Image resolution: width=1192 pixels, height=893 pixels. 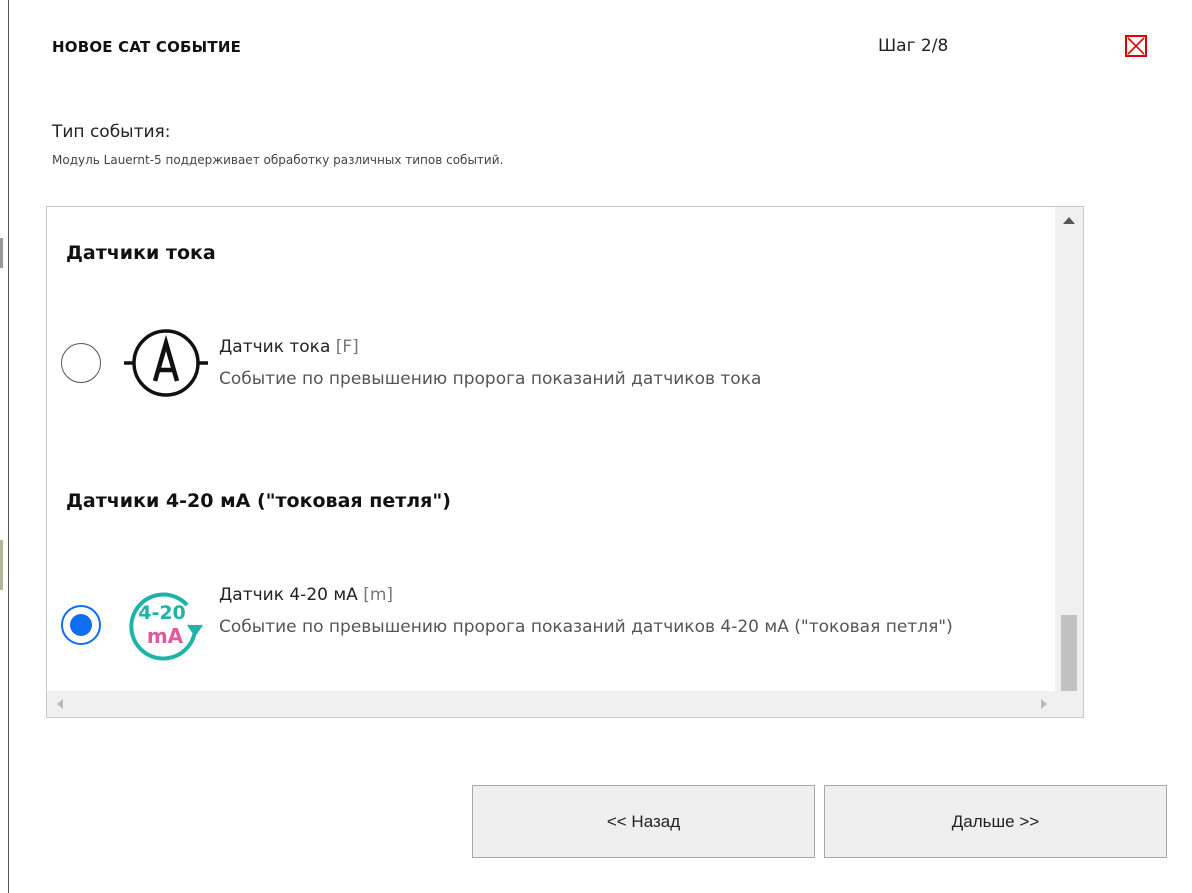 I want to click on group-heading-current-sensors: Датчики тока, so click(x=141, y=253).